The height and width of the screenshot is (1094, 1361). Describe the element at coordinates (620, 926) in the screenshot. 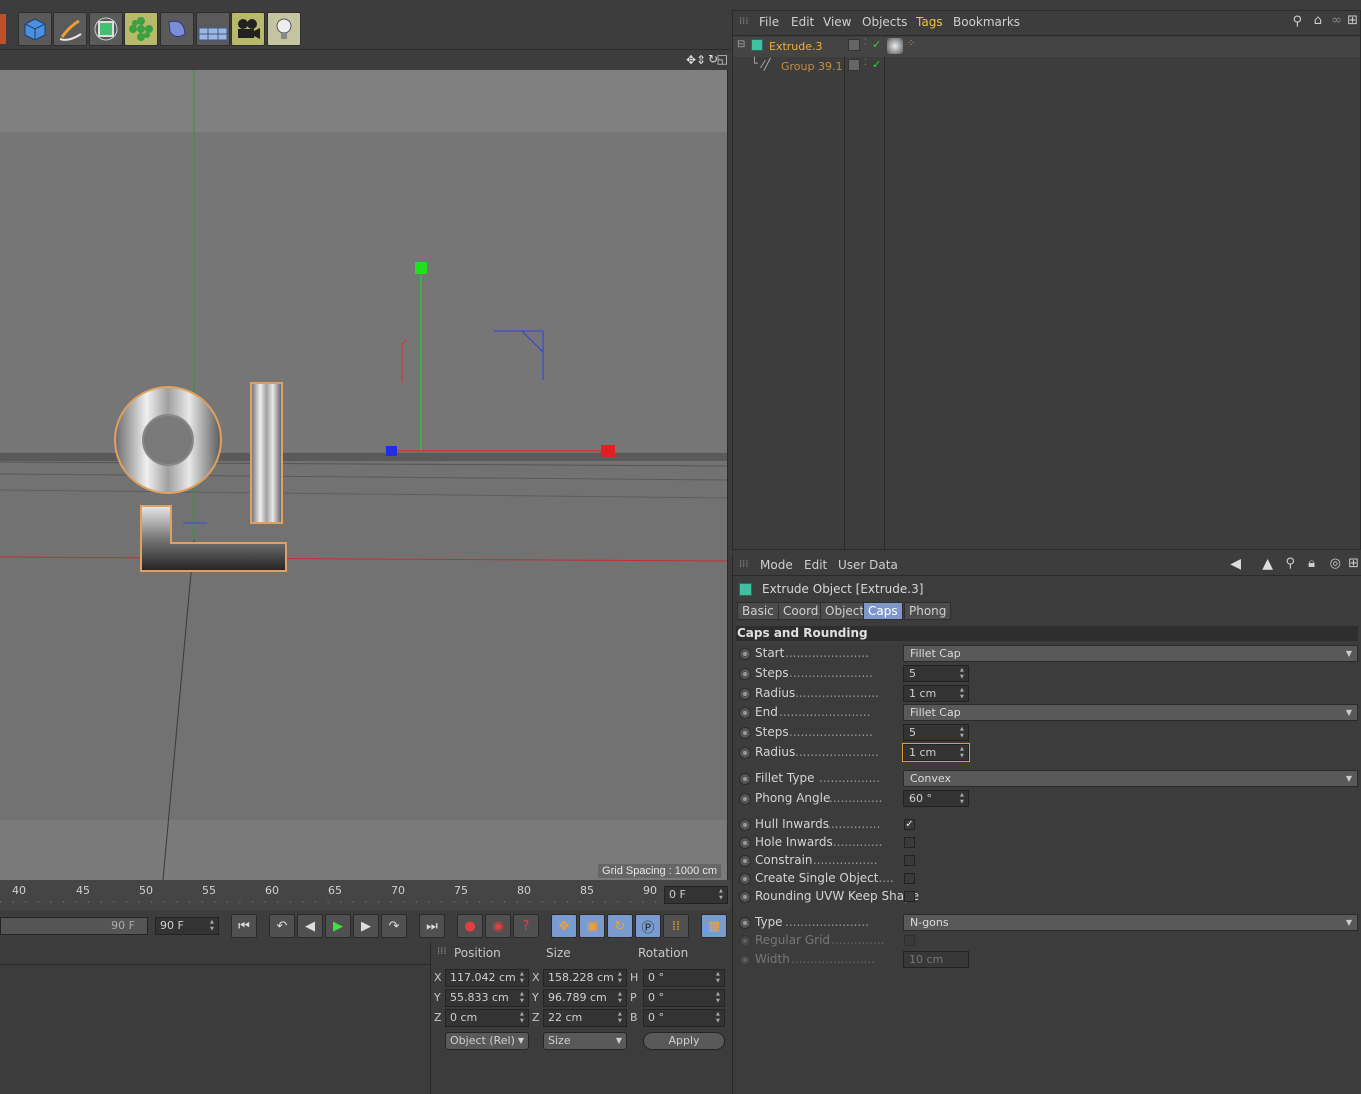

I see `key-rotation-icon: ↻` at that location.